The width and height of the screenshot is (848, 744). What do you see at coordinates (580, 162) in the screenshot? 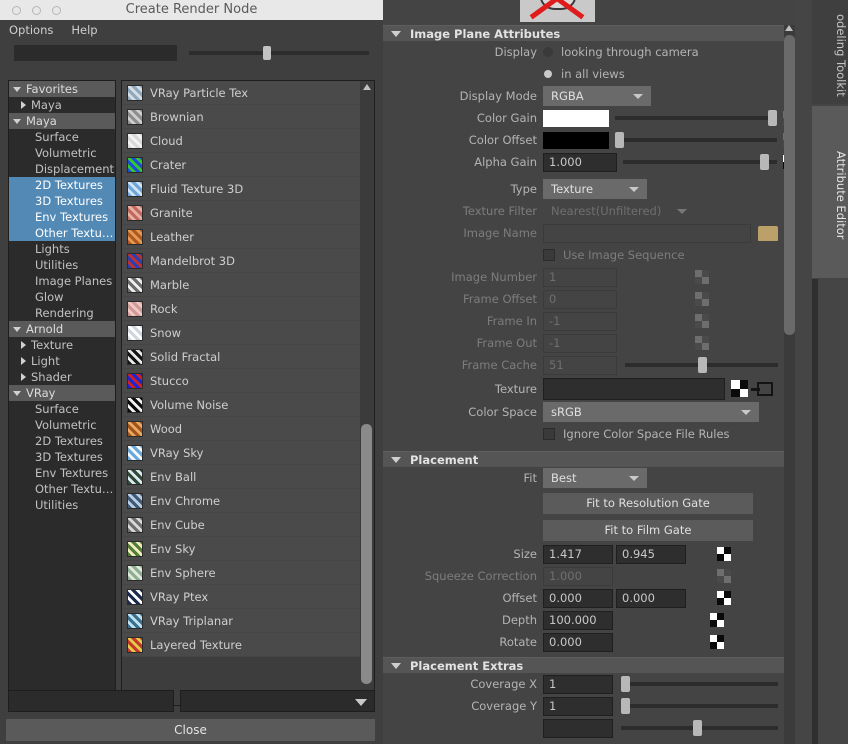
I see `alpha-gain-input: 1.000` at bounding box center [580, 162].